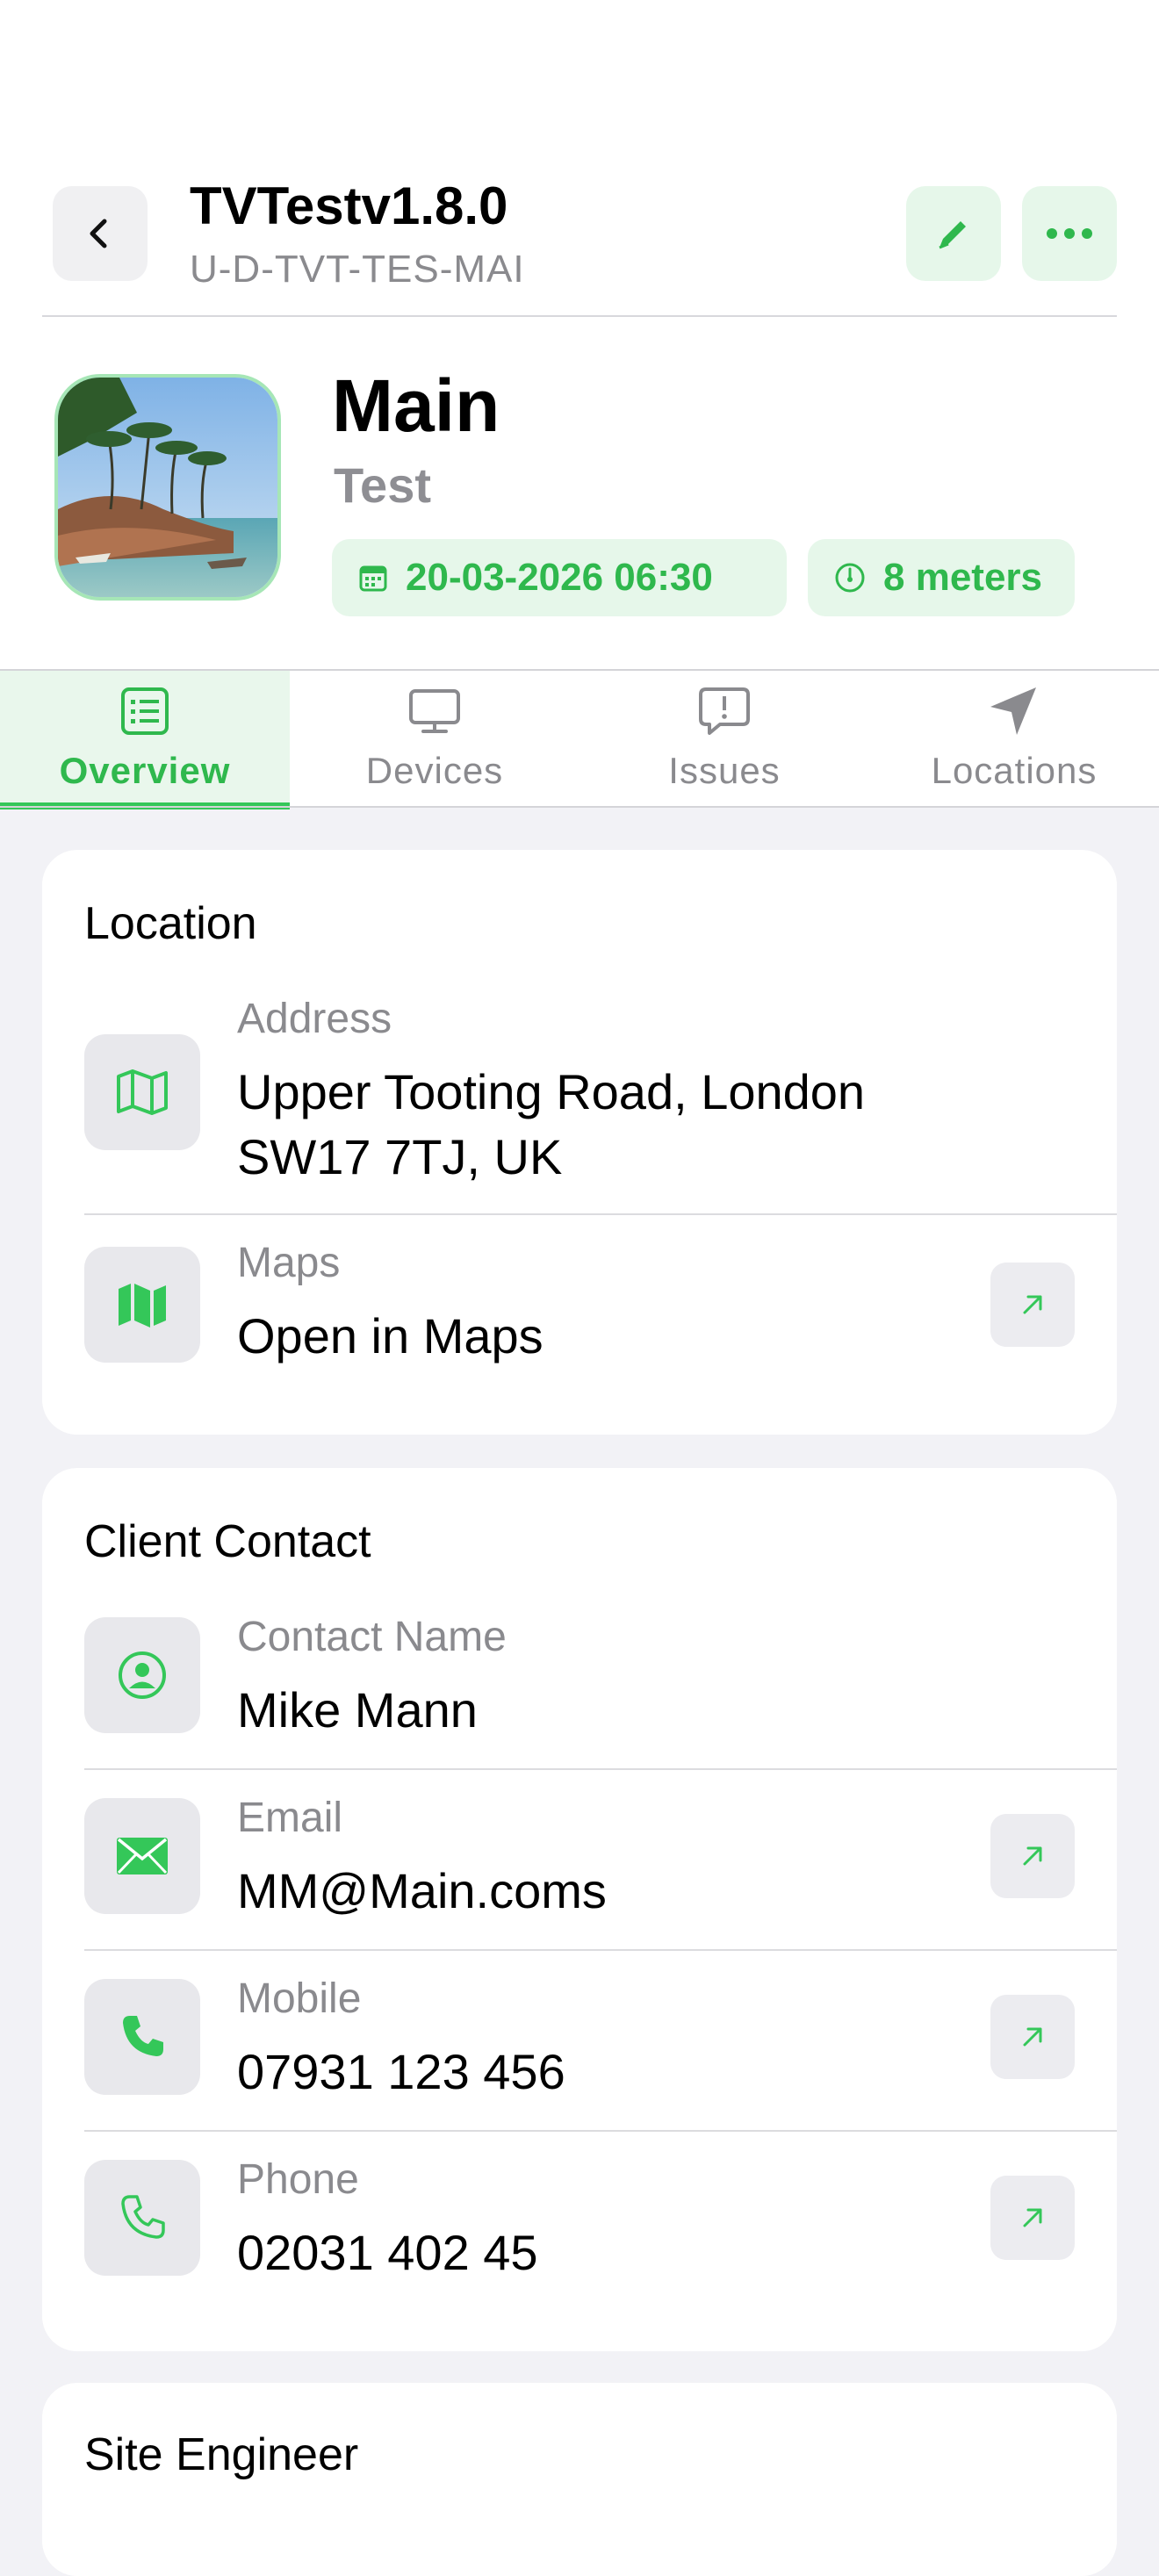 This screenshot has width=1159, height=2576. Describe the element at coordinates (228, 1541) in the screenshot. I see `client-contact-title: Client Contact` at that location.